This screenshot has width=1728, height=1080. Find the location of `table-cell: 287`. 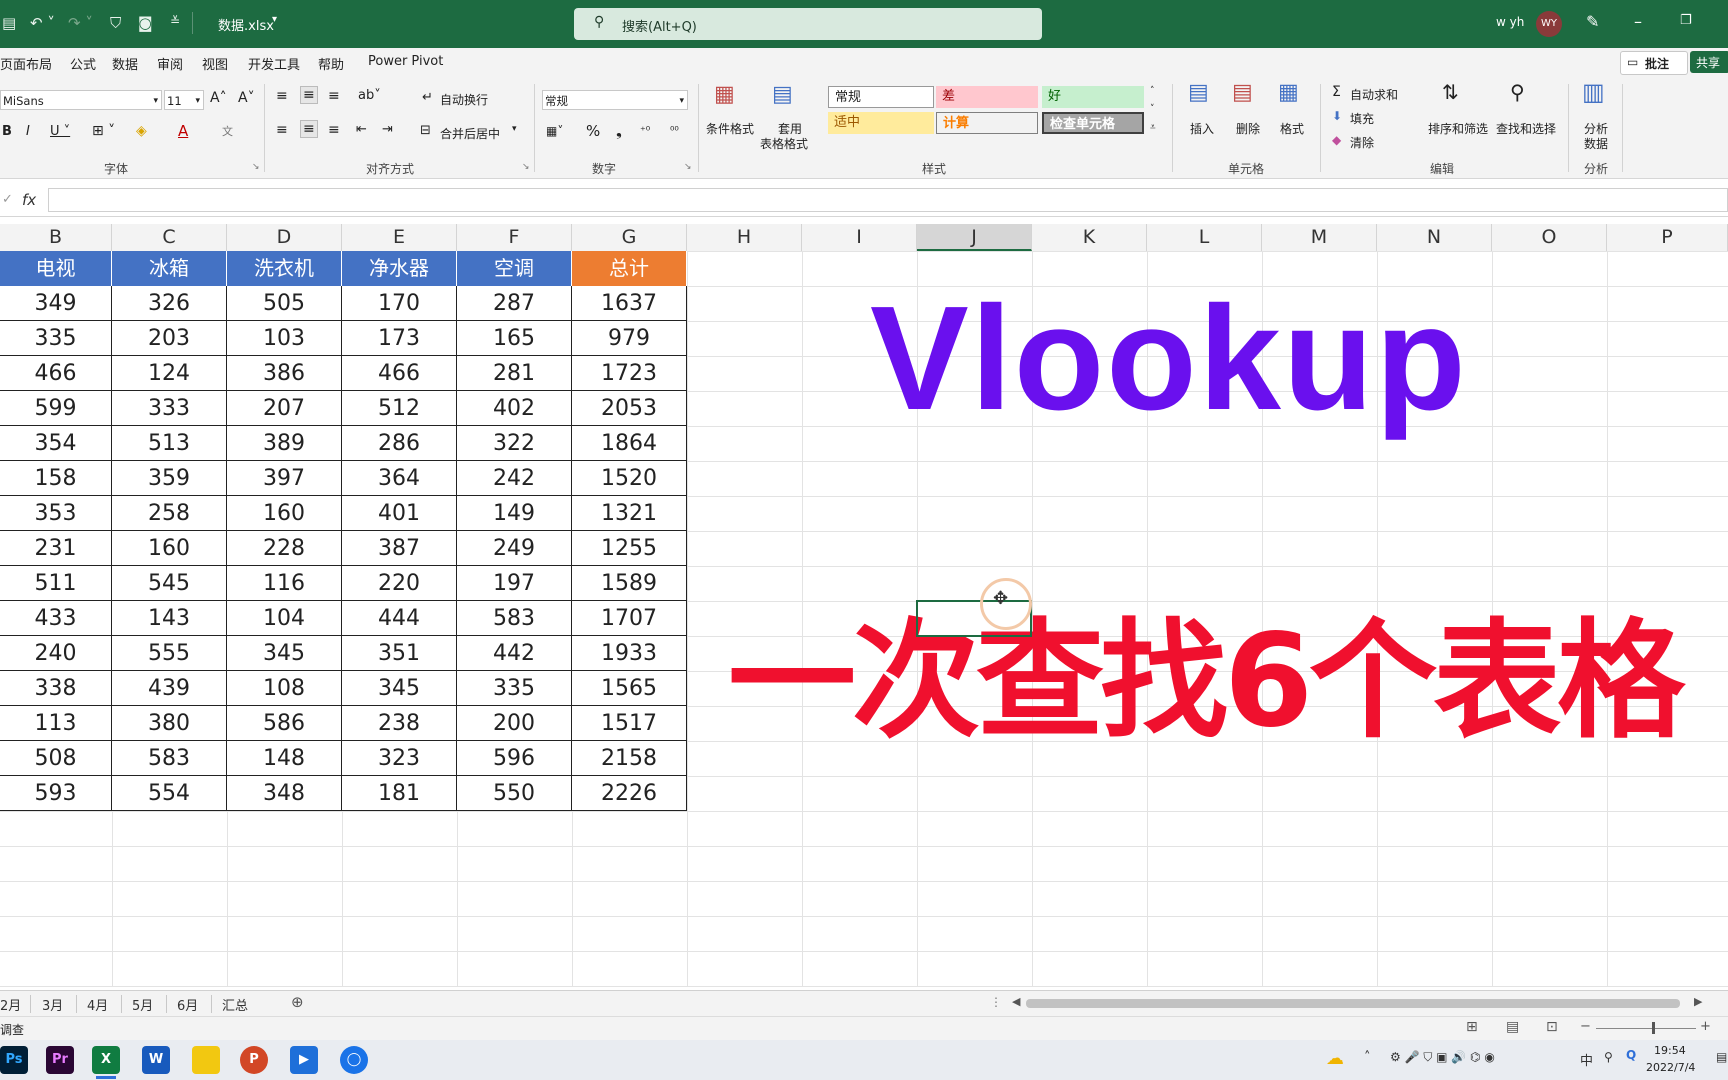

table-cell: 287 is located at coordinates (514, 303).